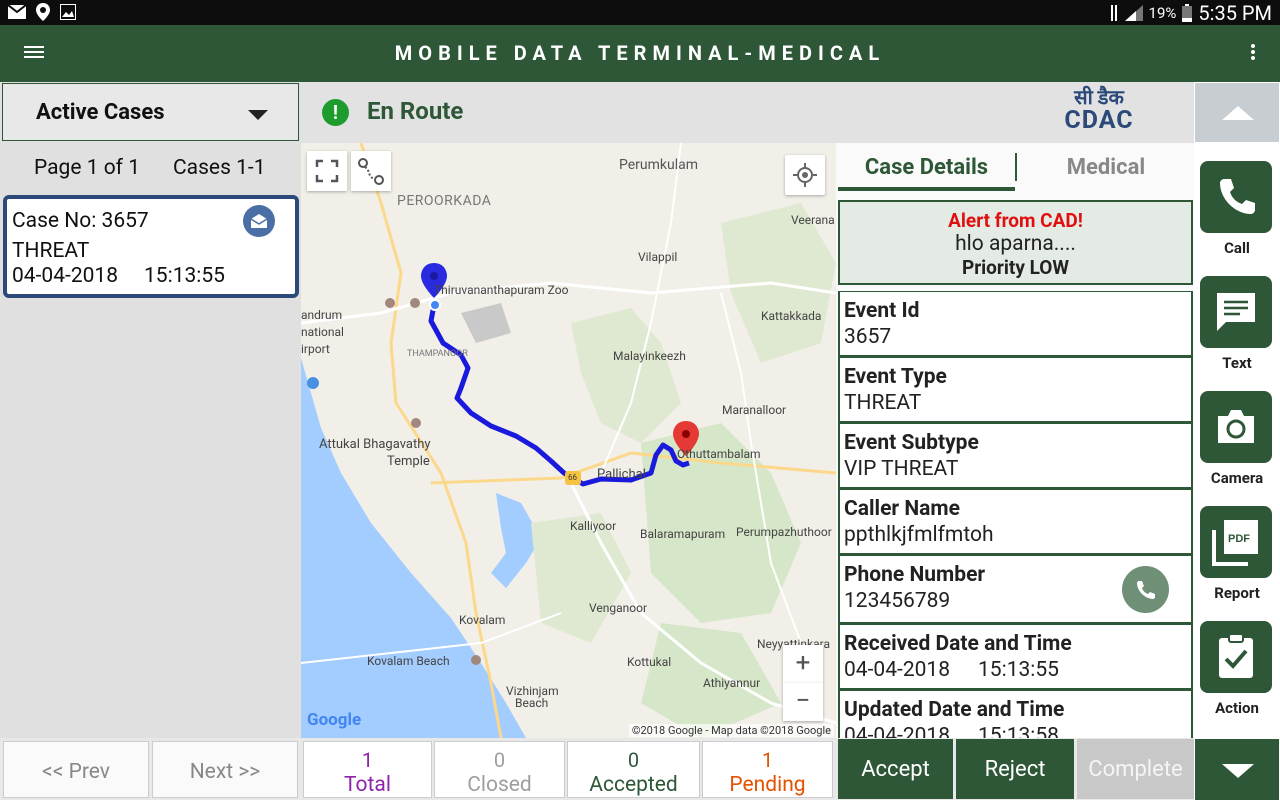 This screenshot has width=1280, height=802. I want to click on case-filter-dropdown: Active Cases, so click(150, 112).